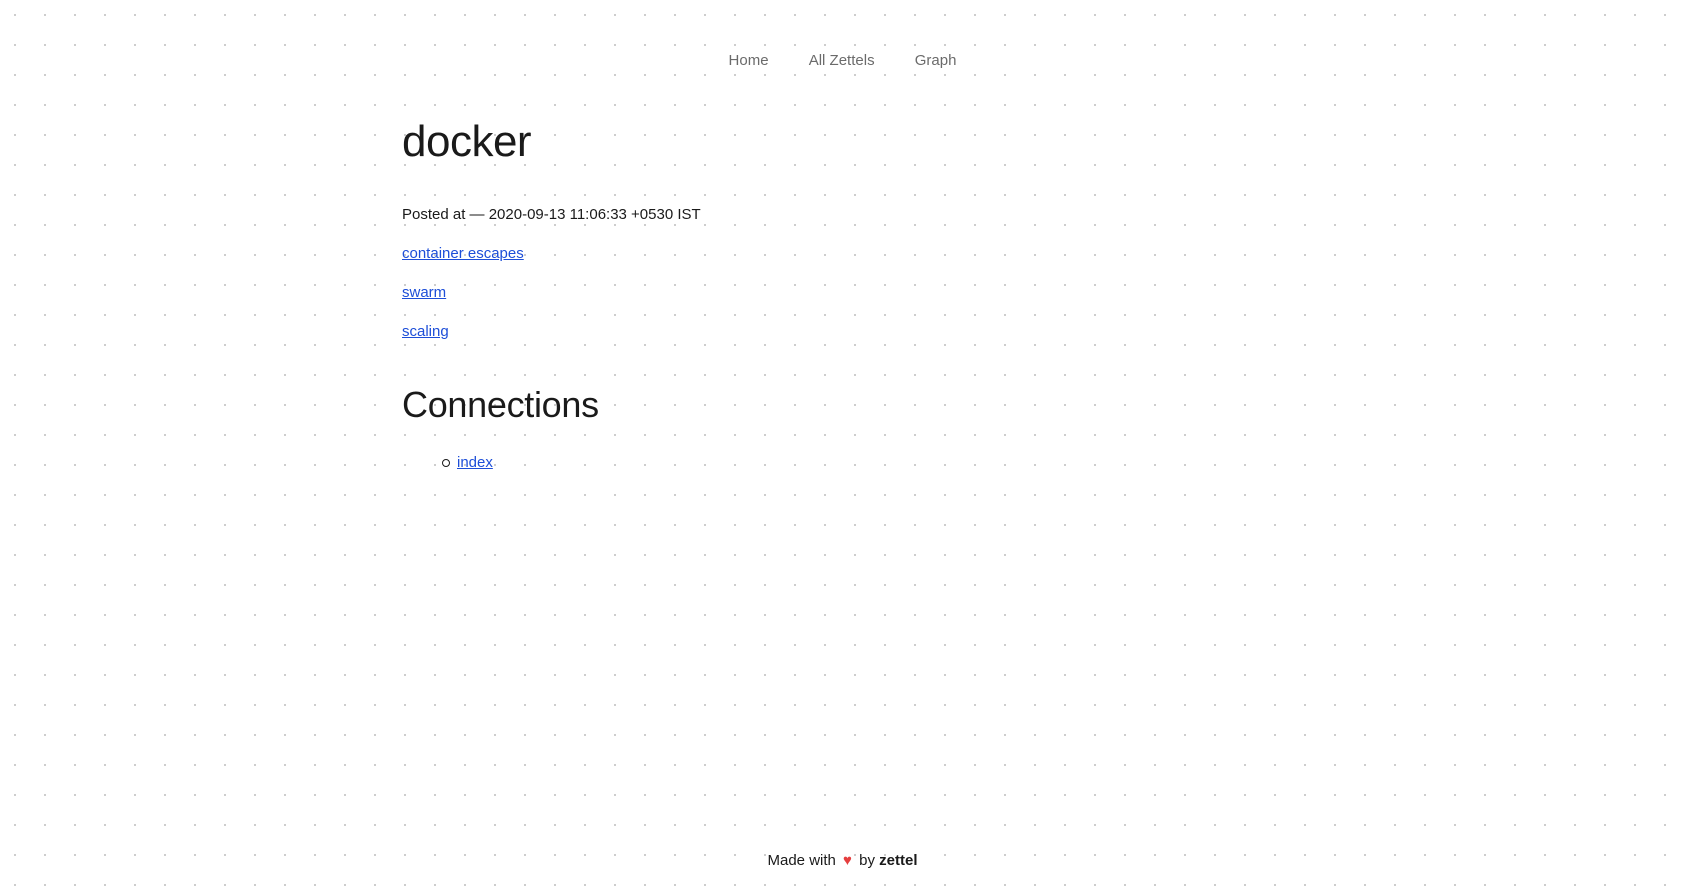 The height and width of the screenshot is (888, 1685). What do you see at coordinates (446, 463) in the screenshot?
I see `circle-bullet-icon` at bounding box center [446, 463].